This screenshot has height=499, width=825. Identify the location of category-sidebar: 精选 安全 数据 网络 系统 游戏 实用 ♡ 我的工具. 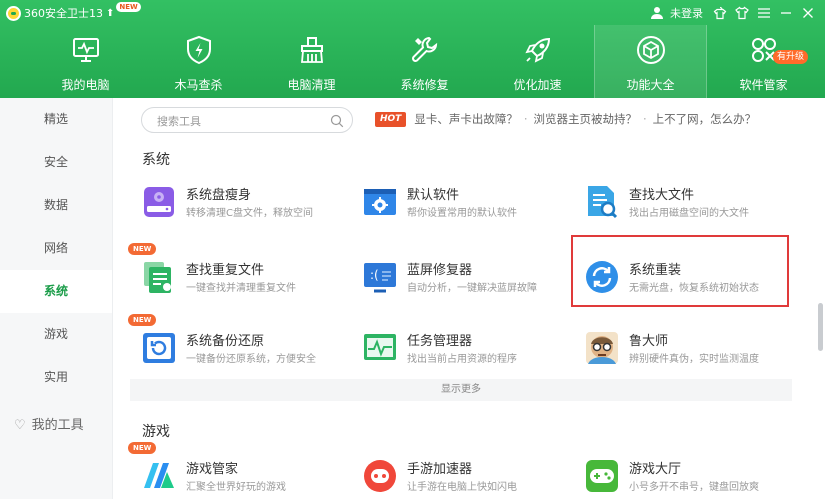
(56, 298).